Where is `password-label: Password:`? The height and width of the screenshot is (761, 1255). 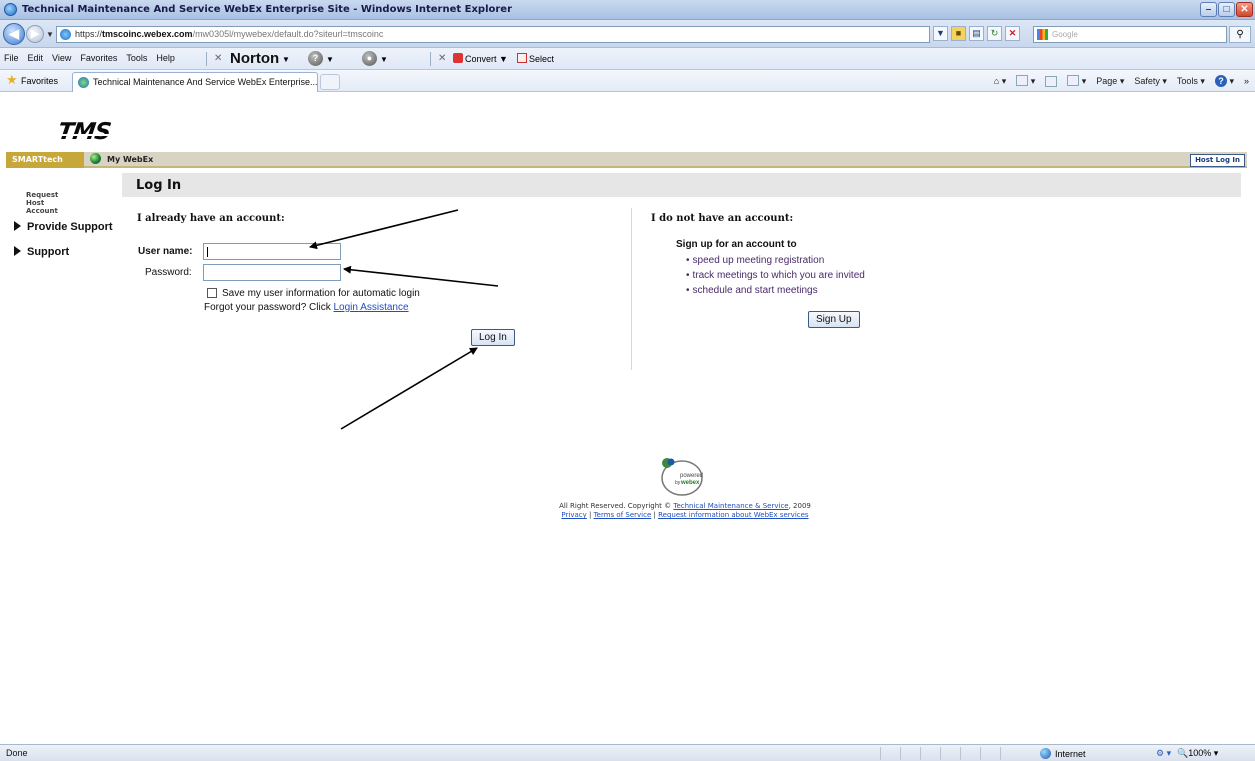 password-label: Password: is located at coordinates (168, 272).